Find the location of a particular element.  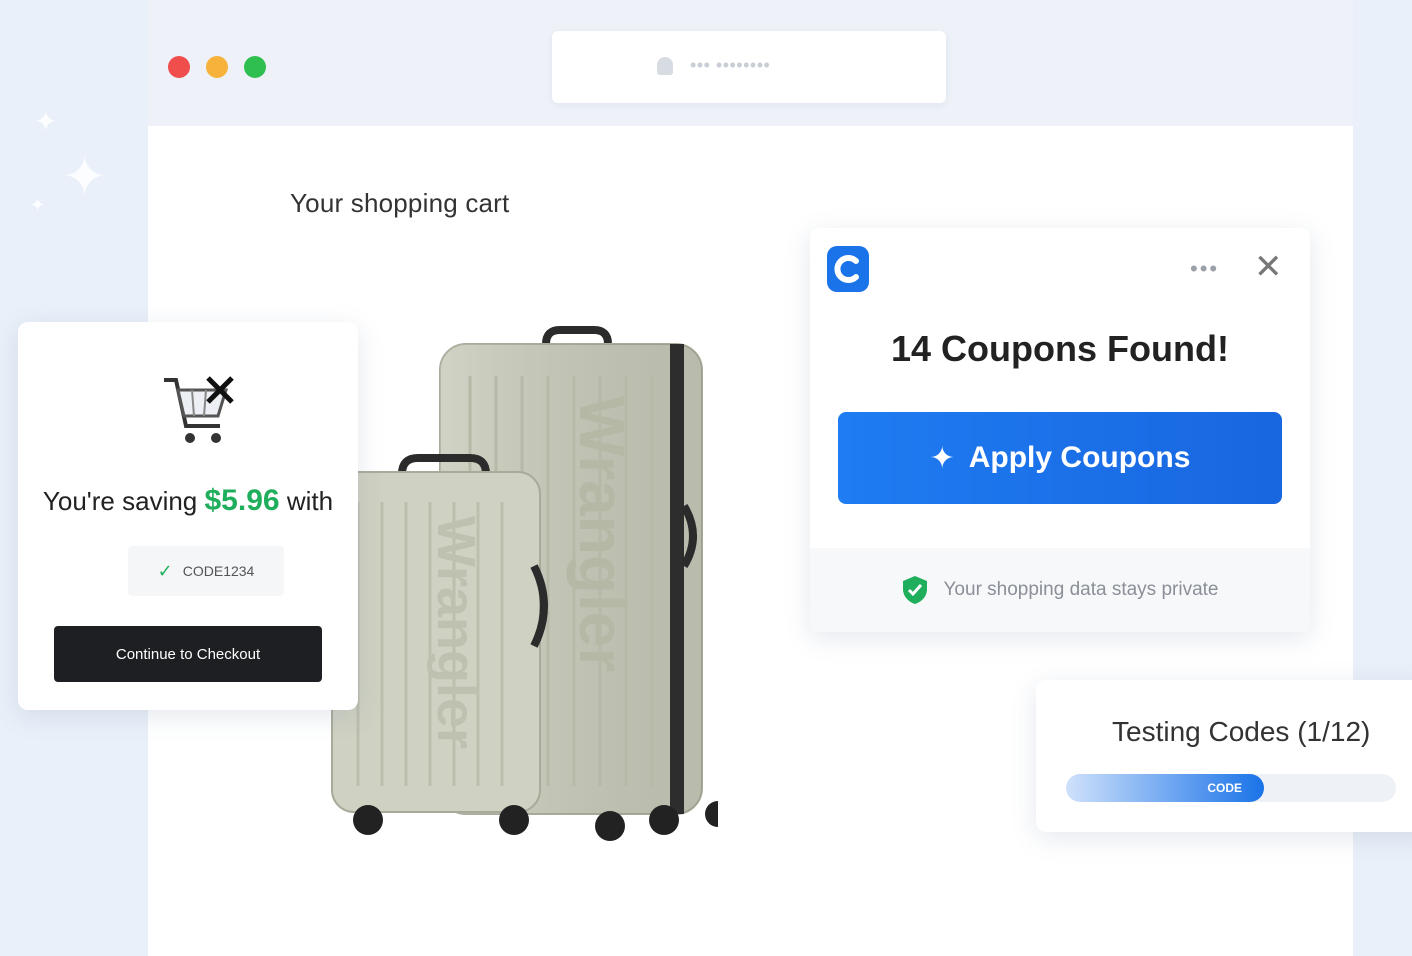

large-suitcase-handle is located at coordinates (577, 335).